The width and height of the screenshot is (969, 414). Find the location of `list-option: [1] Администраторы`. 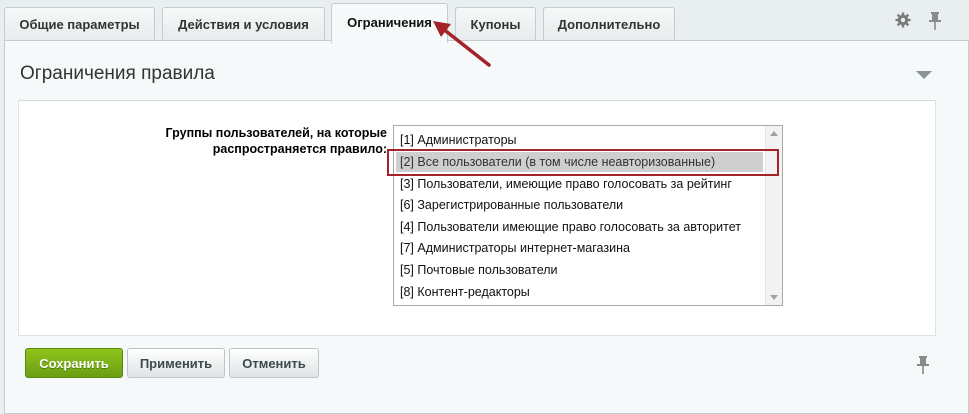

list-option: [1] Администраторы is located at coordinates (458, 140).